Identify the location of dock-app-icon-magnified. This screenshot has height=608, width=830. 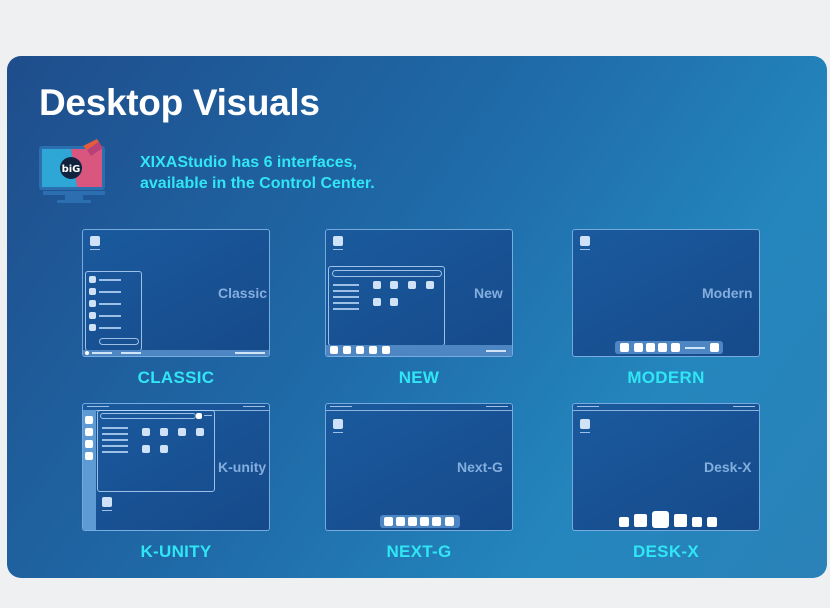
(660, 519).